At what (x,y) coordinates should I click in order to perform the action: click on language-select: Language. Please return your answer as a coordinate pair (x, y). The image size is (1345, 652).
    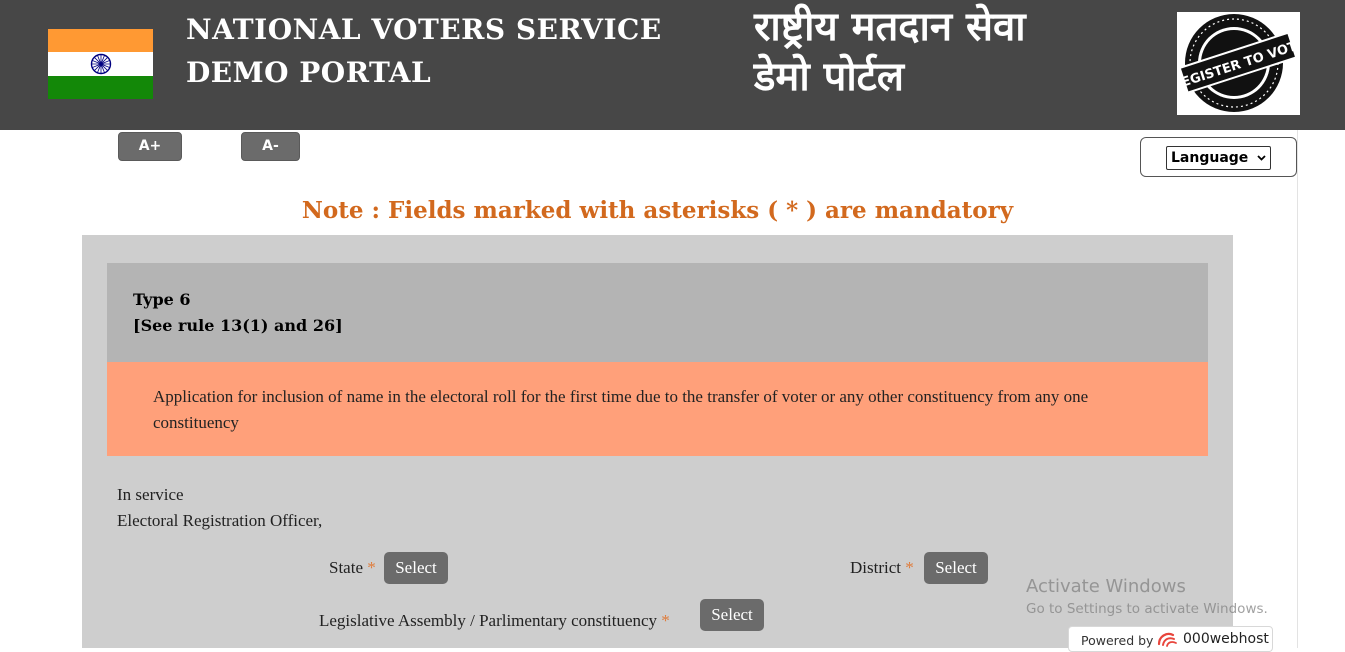
    Looking at the image, I should click on (1218, 158).